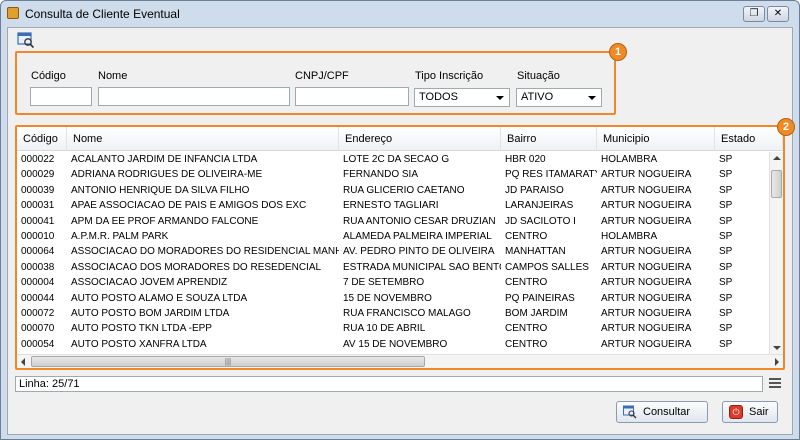  I want to click on horizontal-scrollbar: |||, so click(400, 361).